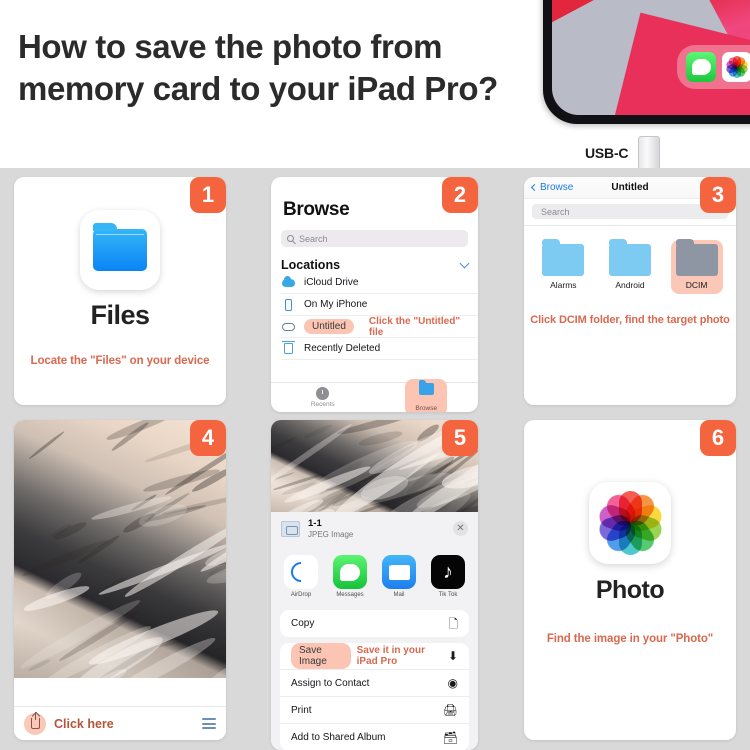 This screenshot has height=750, width=750. Describe the element at coordinates (120, 249) in the screenshot. I see `files-app-icon` at that location.